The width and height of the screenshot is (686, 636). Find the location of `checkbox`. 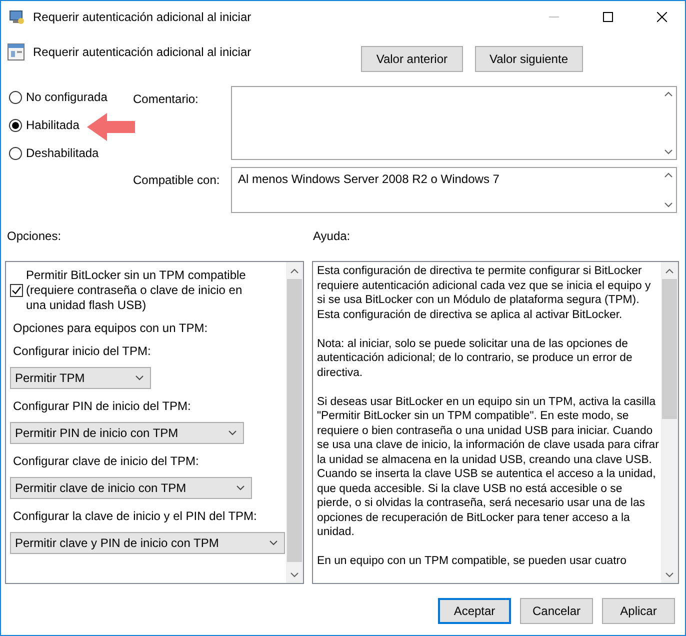

checkbox is located at coordinates (16, 290).